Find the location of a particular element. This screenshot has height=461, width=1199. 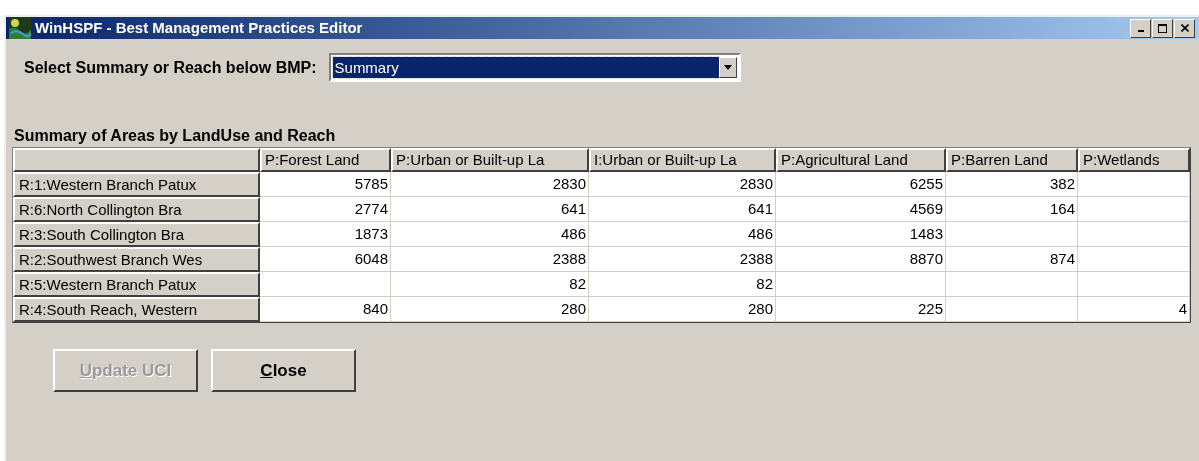

close-button is located at coordinates (1184, 28).